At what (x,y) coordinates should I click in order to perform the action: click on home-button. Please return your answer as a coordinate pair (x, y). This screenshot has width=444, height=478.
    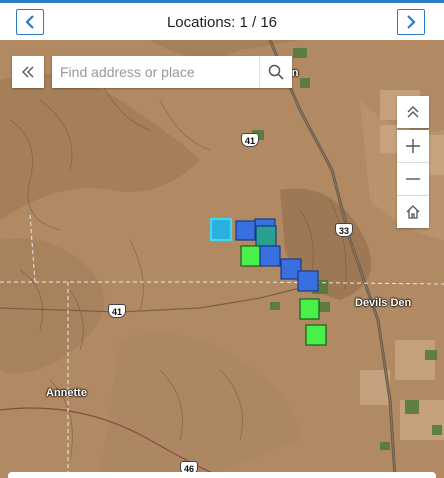
    Looking at the image, I should click on (413, 211).